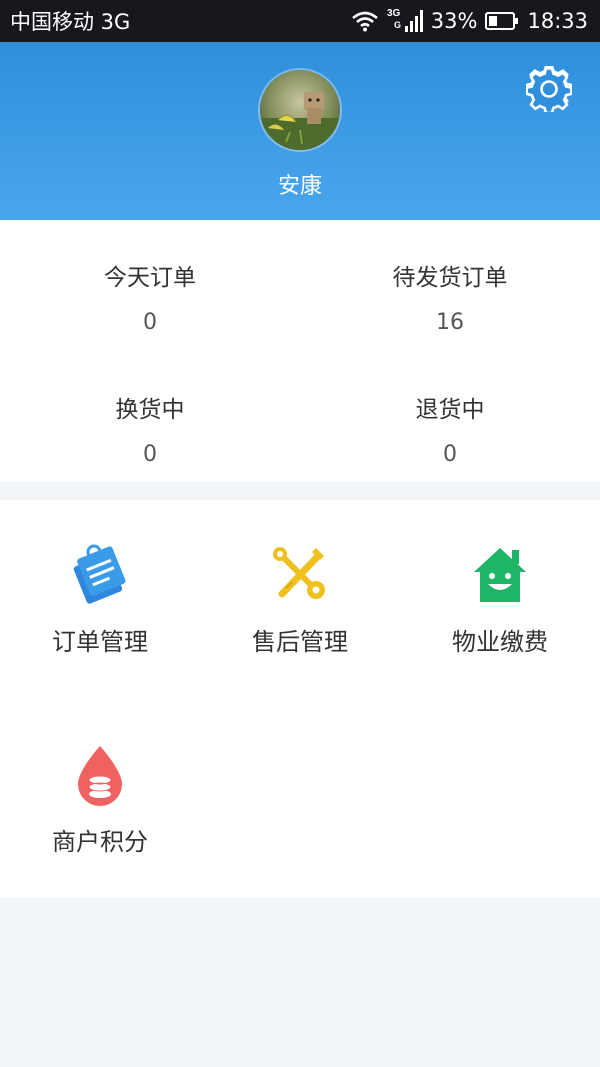  What do you see at coordinates (450, 278) in the screenshot?
I see `stat-label: 待发货订单` at bounding box center [450, 278].